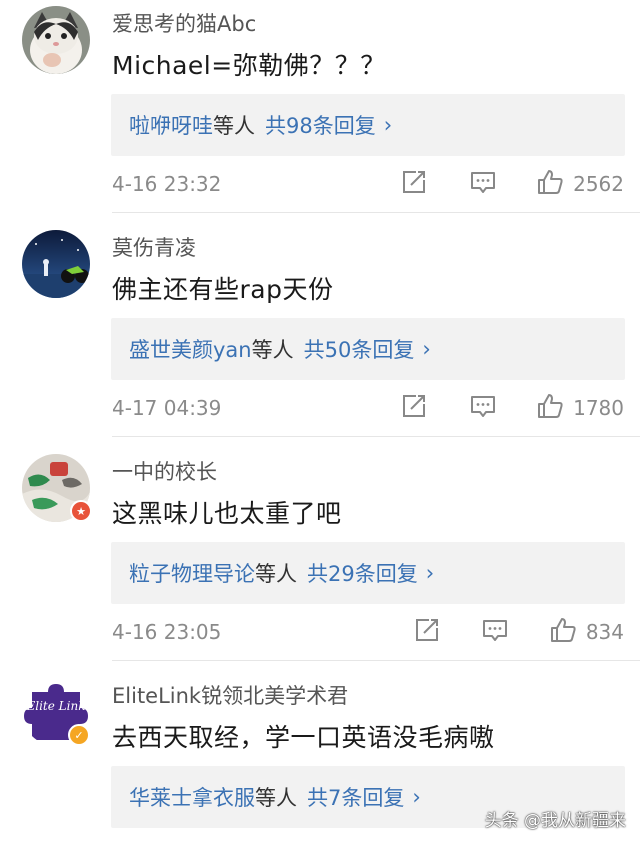 The height and width of the screenshot is (841, 640). Describe the element at coordinates (355, 797) in the screenshot. I see `reply-count-link: 共7条回复` at that location.